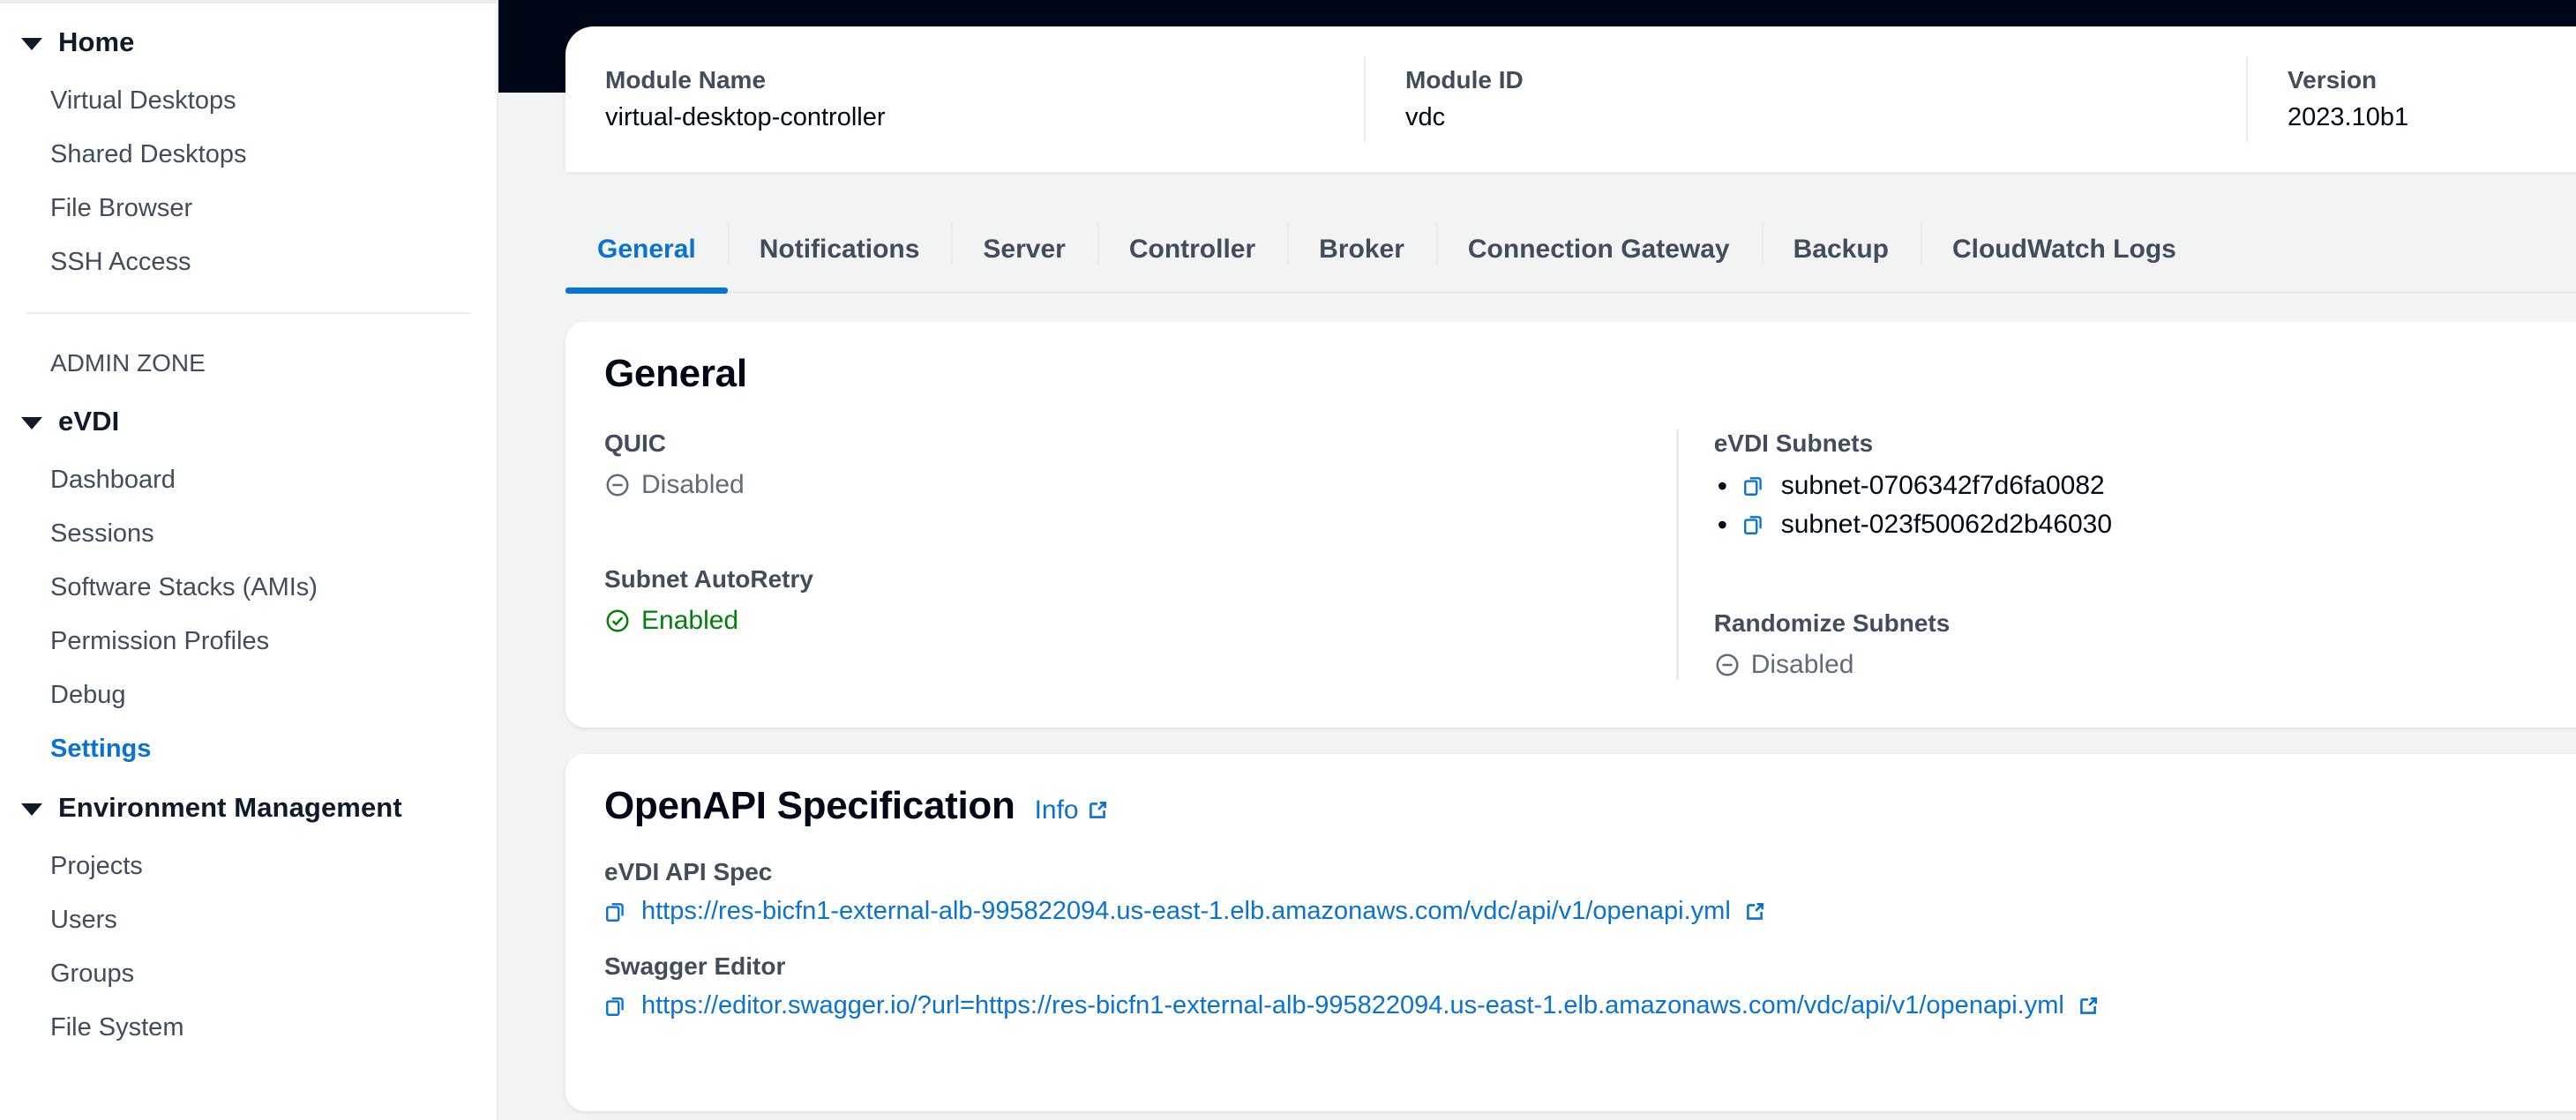 Image resolution: width=2576 pixels, height=1120 pixels. I want to click on check-circle-icon, so click(618, 621).